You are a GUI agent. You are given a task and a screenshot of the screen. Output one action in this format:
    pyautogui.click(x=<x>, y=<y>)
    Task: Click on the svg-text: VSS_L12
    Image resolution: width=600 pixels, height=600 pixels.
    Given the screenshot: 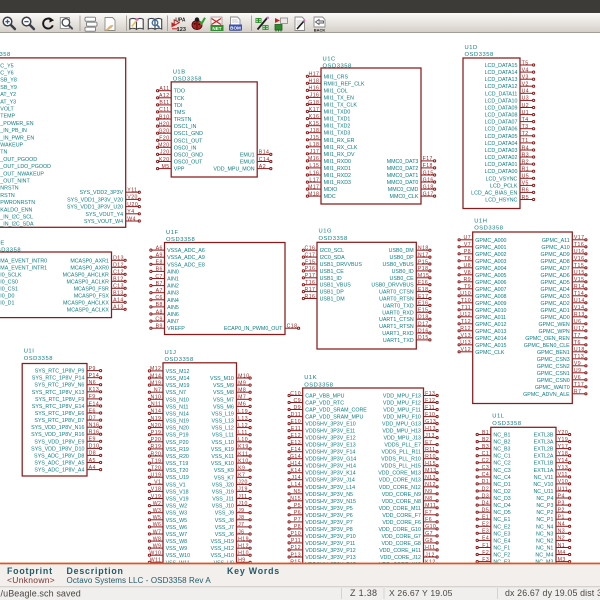 What is the action you would take?
    pyautogui.click(x=223, y=429)
    